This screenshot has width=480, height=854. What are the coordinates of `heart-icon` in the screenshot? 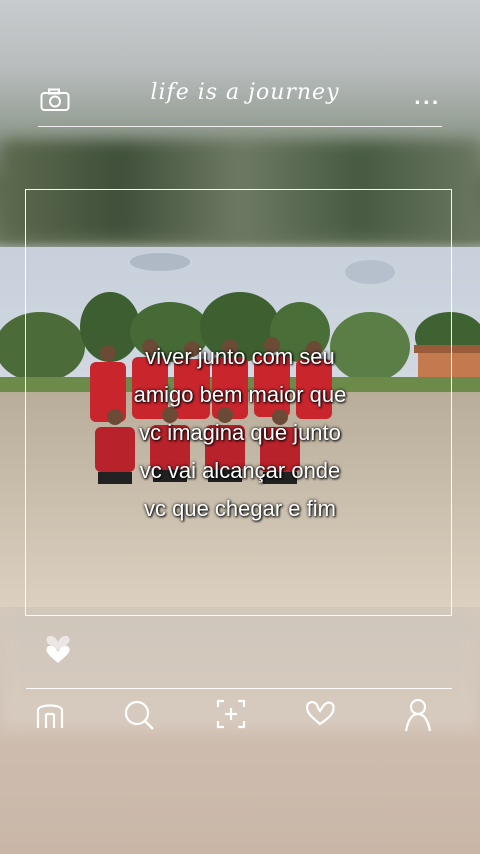 It's located at (58, 648).